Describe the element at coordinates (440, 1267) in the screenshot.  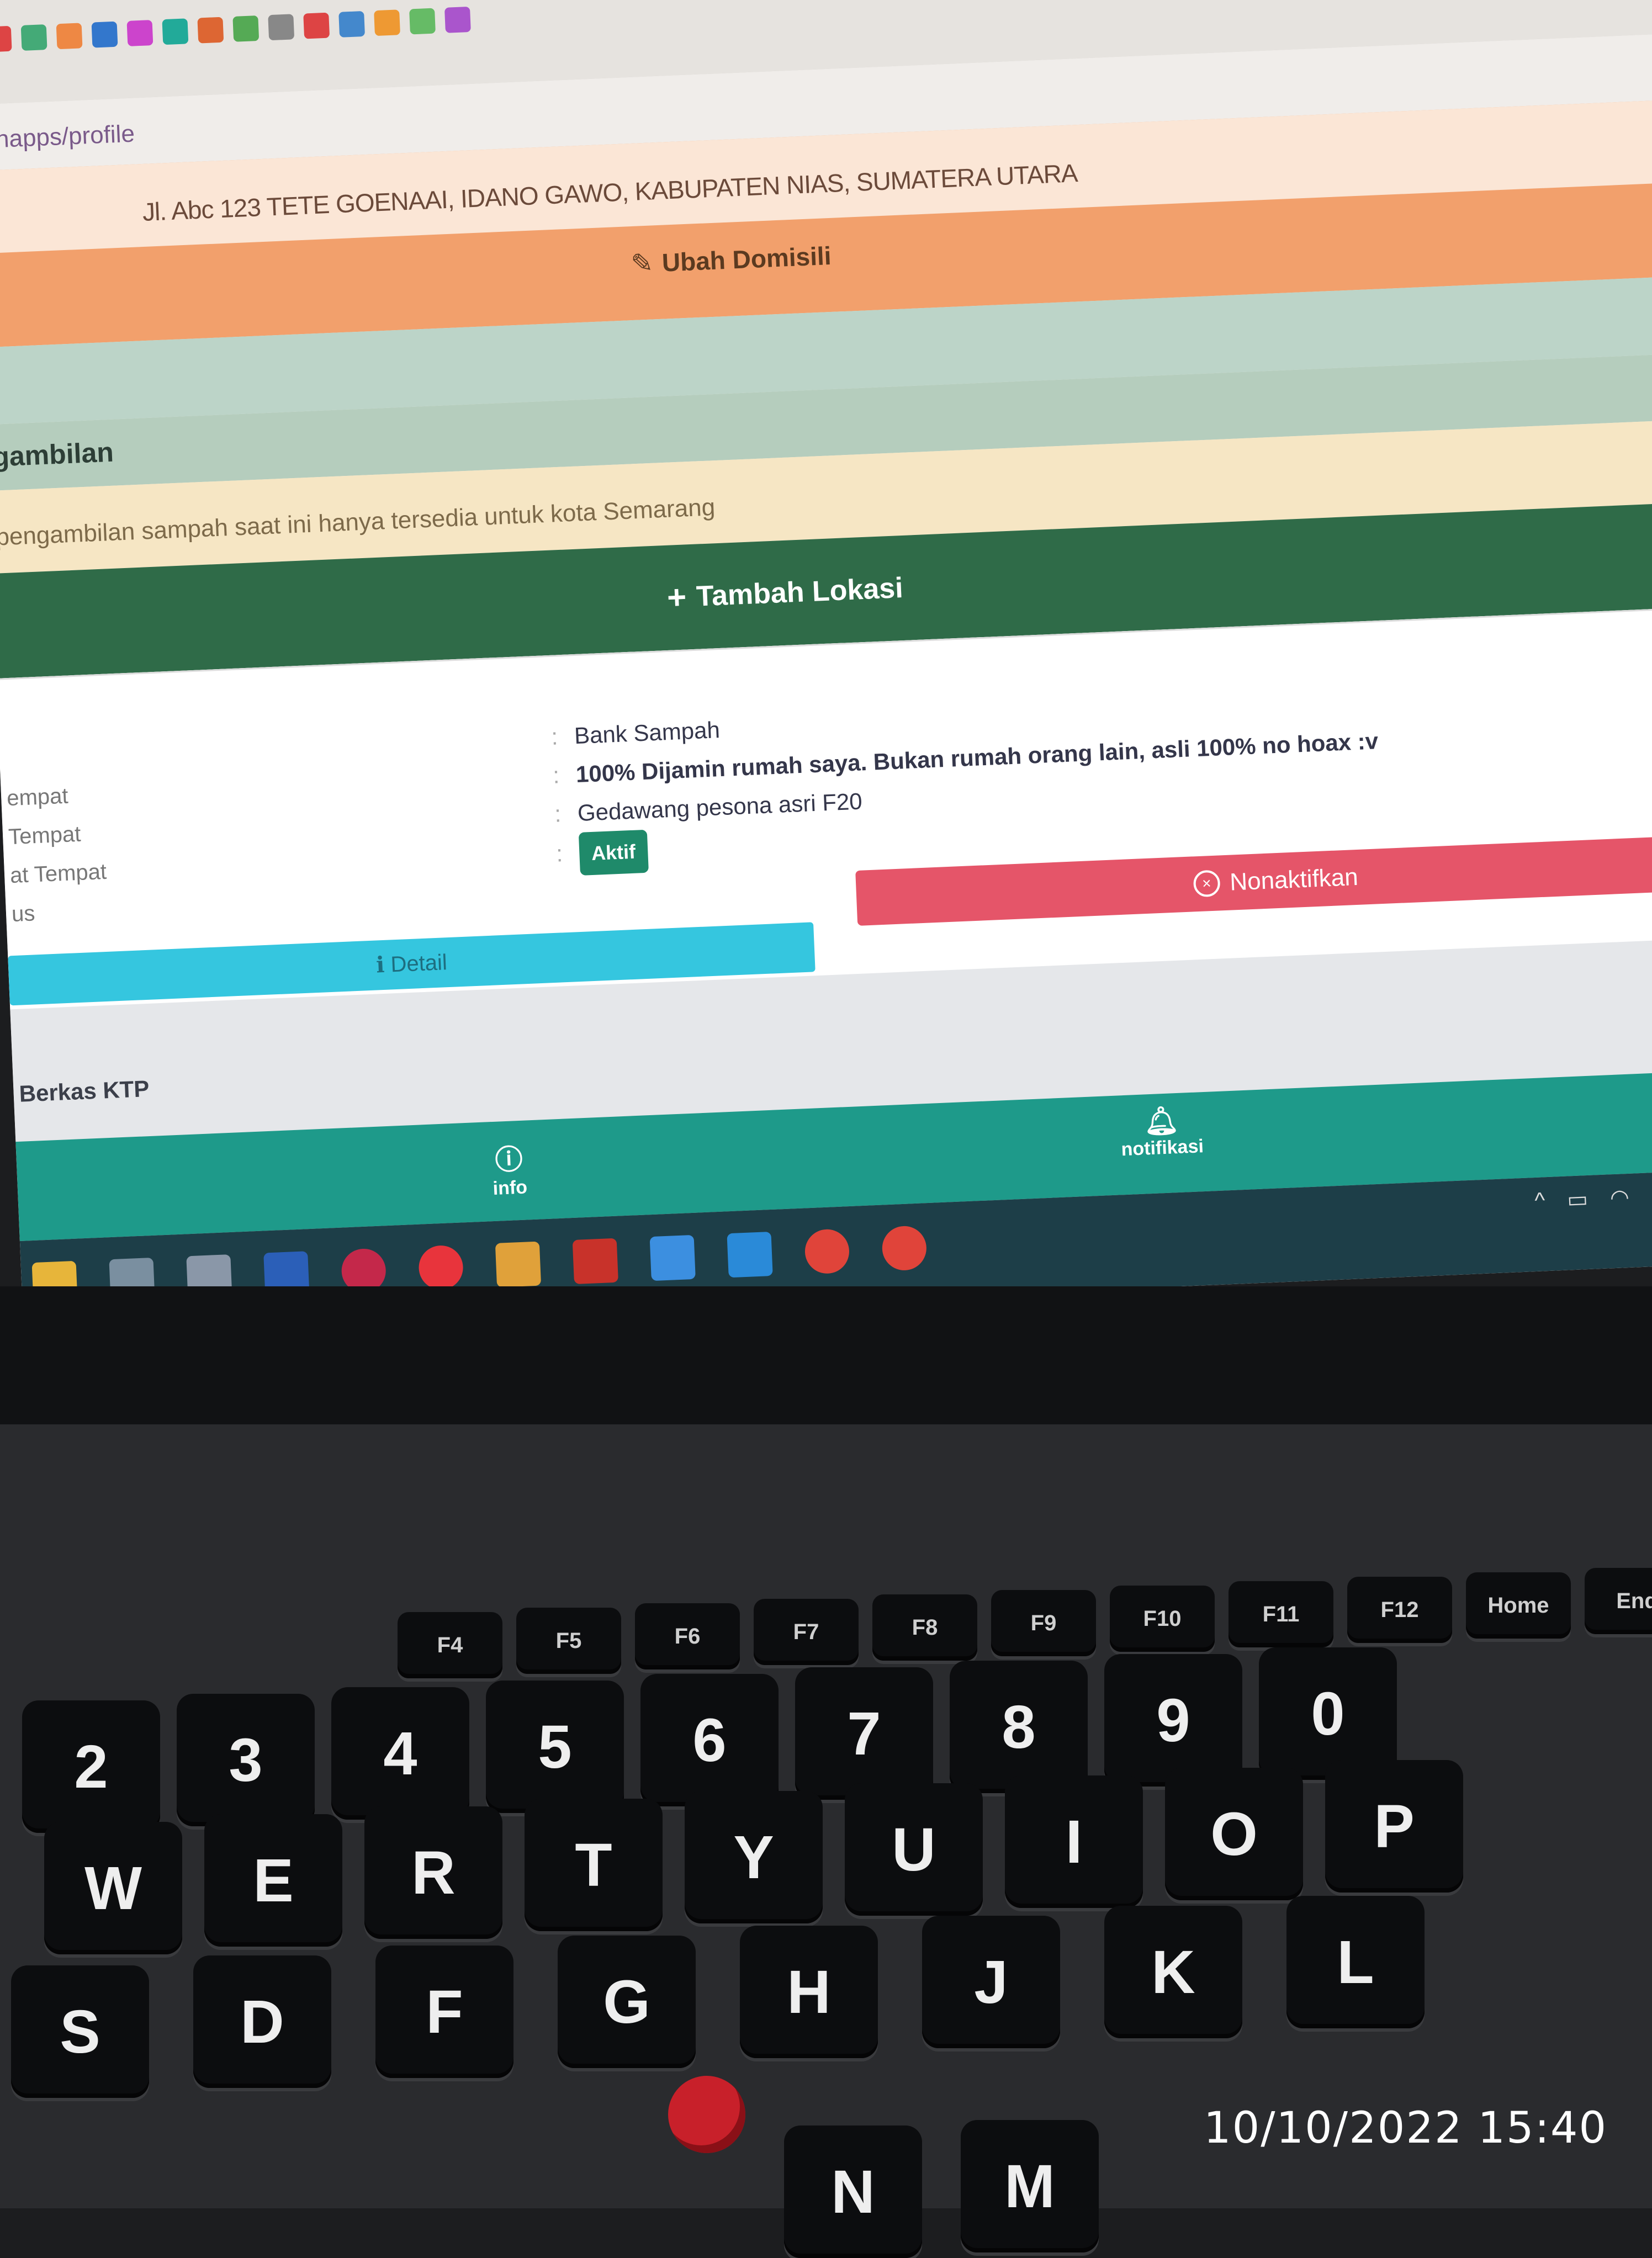
I see `opera-icon` at that location.